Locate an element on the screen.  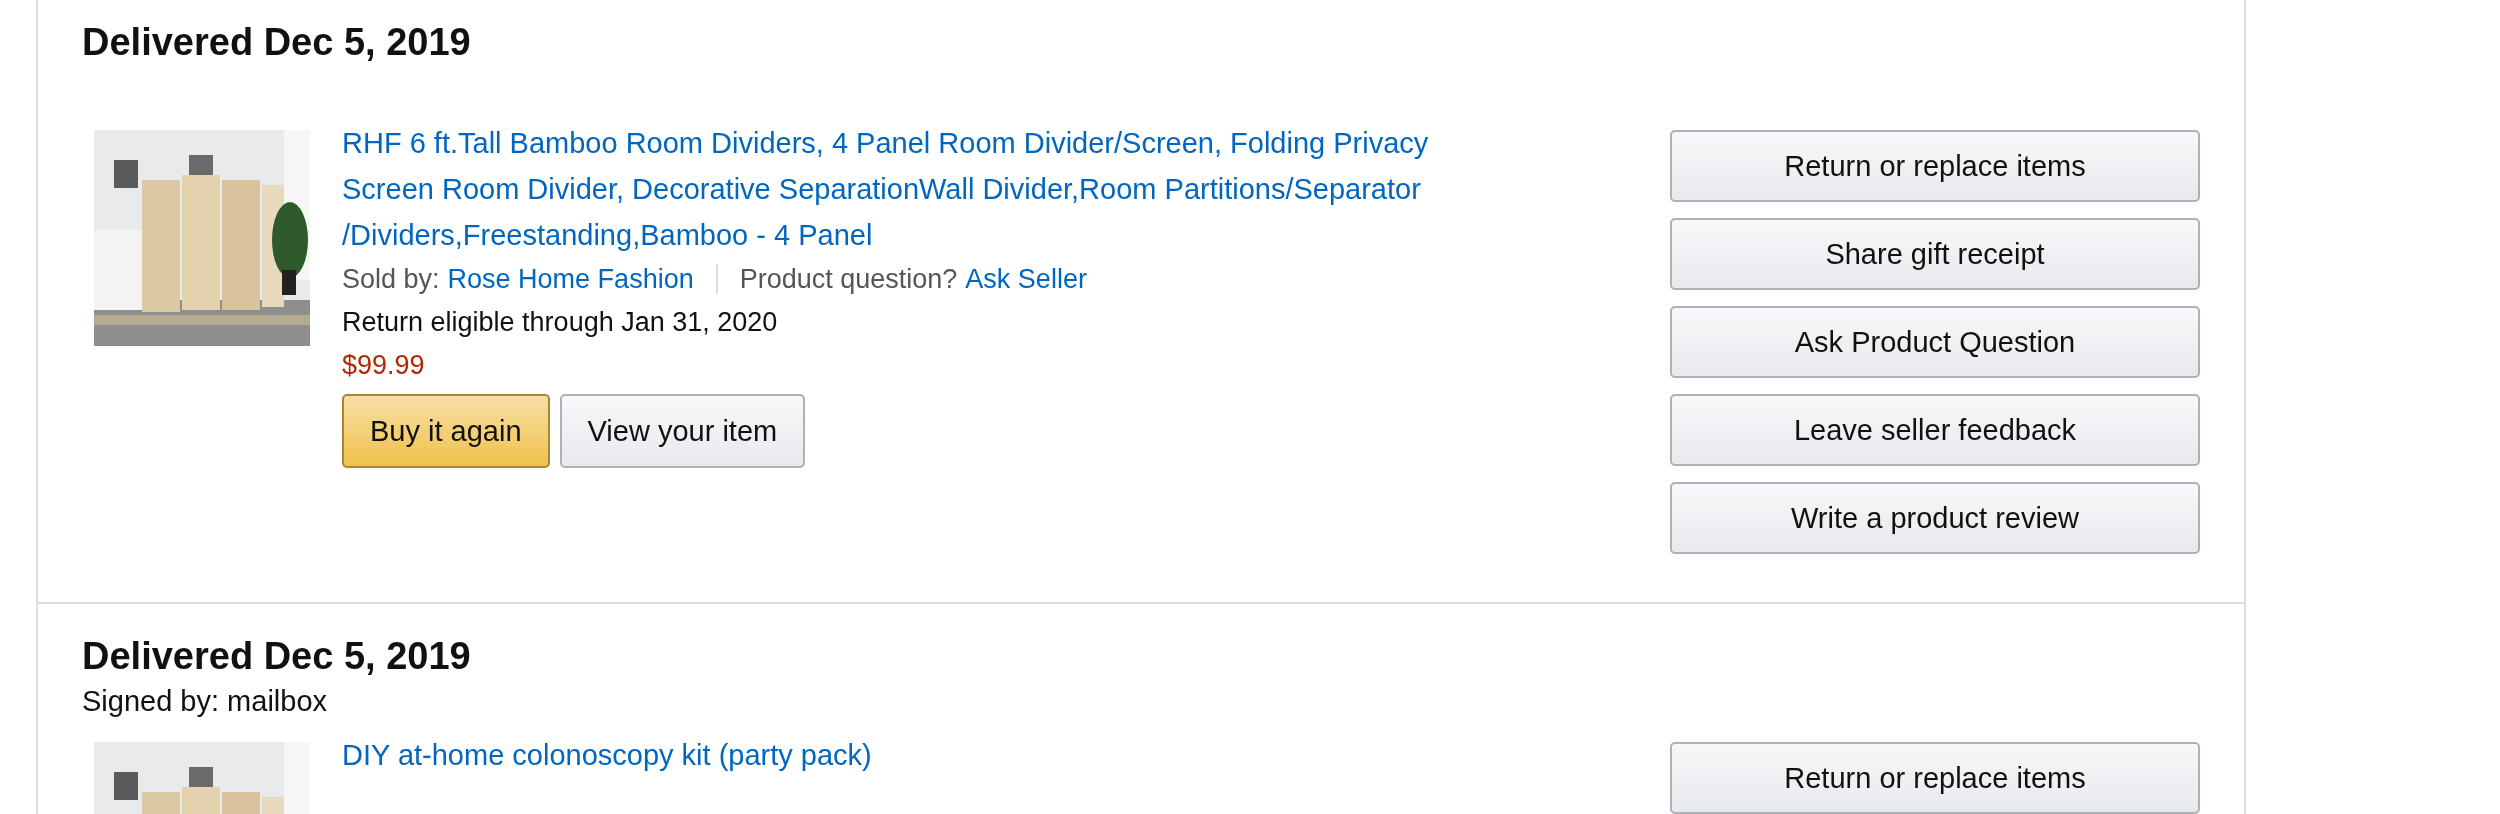
action-button: Write a product review is located at coordinates (1935, 518).